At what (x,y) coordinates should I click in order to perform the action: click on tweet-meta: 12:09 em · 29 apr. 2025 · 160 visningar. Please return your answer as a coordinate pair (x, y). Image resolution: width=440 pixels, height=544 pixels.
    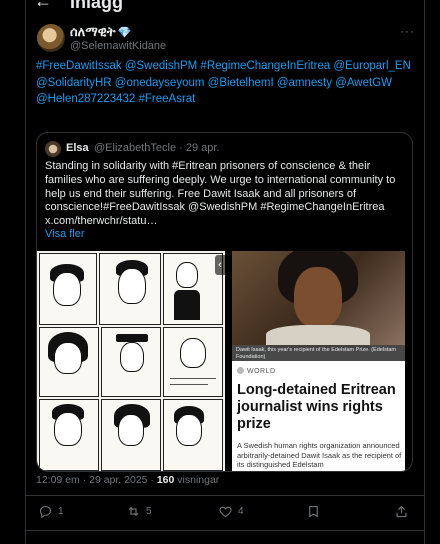
    Looking at the image, I should click on (127, 480).